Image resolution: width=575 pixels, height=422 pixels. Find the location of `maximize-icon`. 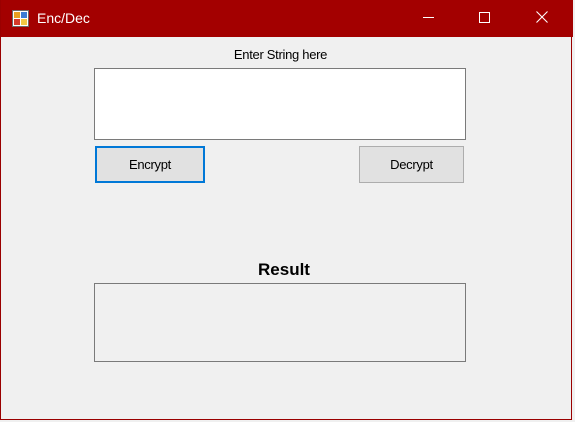

maximize-icon is located at coordinates (484, 19).